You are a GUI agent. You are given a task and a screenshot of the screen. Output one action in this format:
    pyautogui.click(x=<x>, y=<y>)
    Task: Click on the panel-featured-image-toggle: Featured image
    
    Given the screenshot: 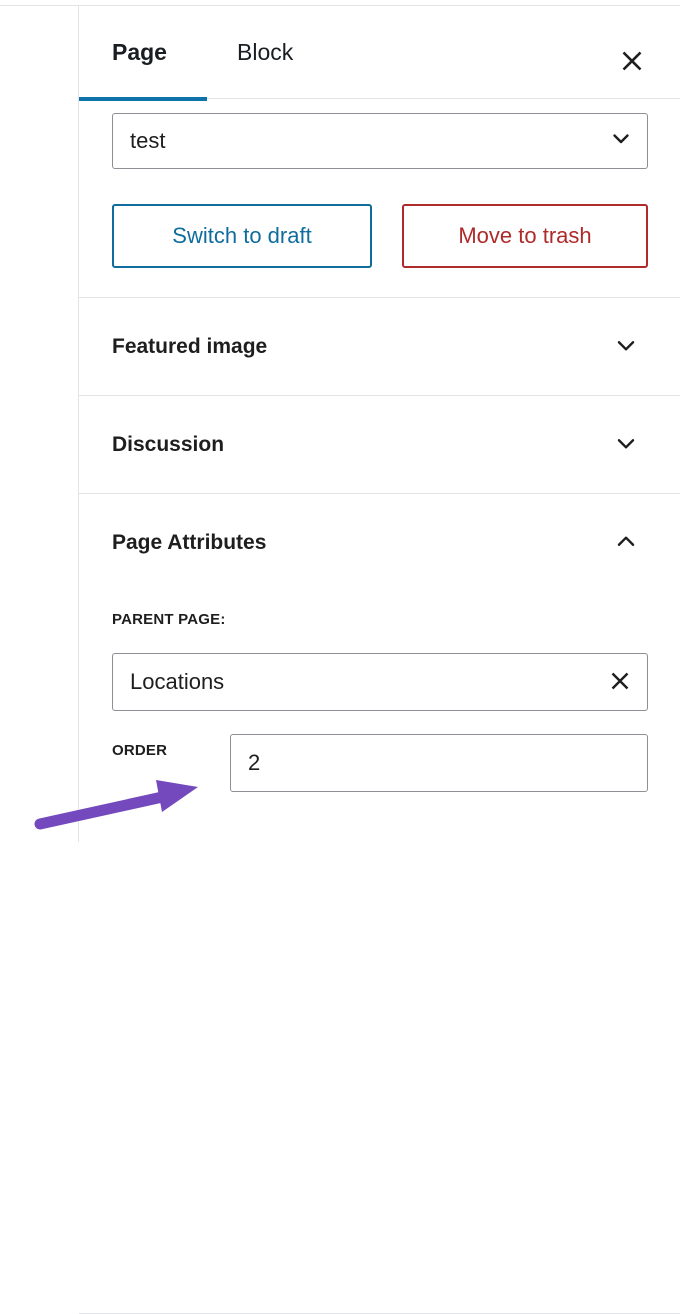 What is the action you would take?
    pyautogui.click(x=379, y=347)
    